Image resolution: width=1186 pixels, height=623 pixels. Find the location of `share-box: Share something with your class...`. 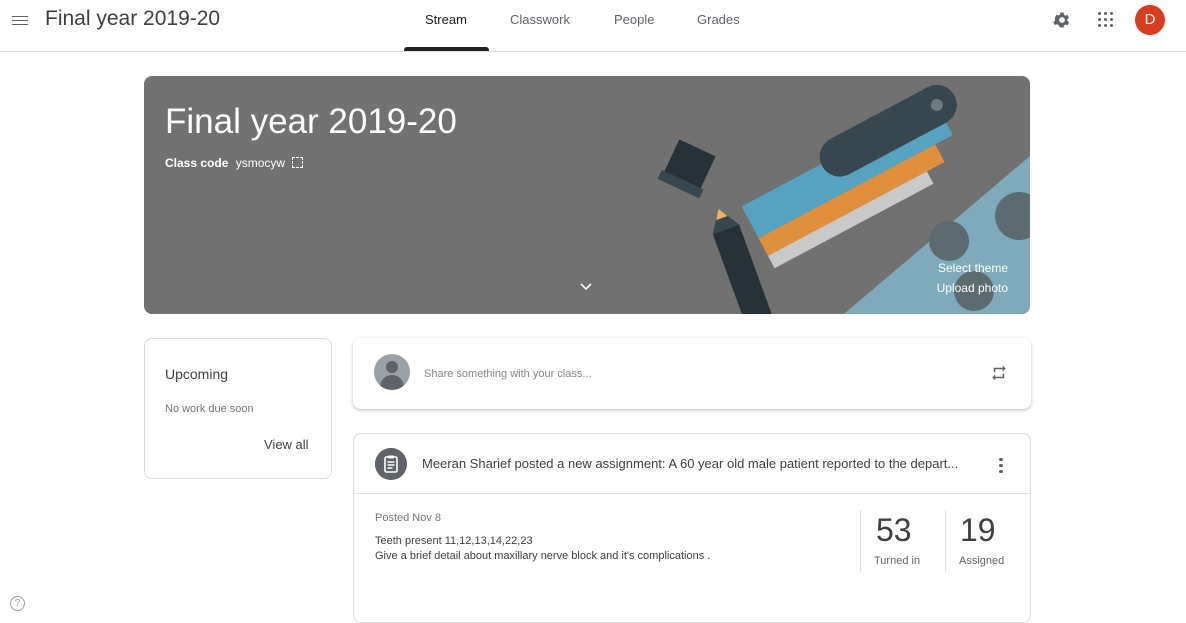

share-box: Share something with your class... is located at coordinates (692, 373).